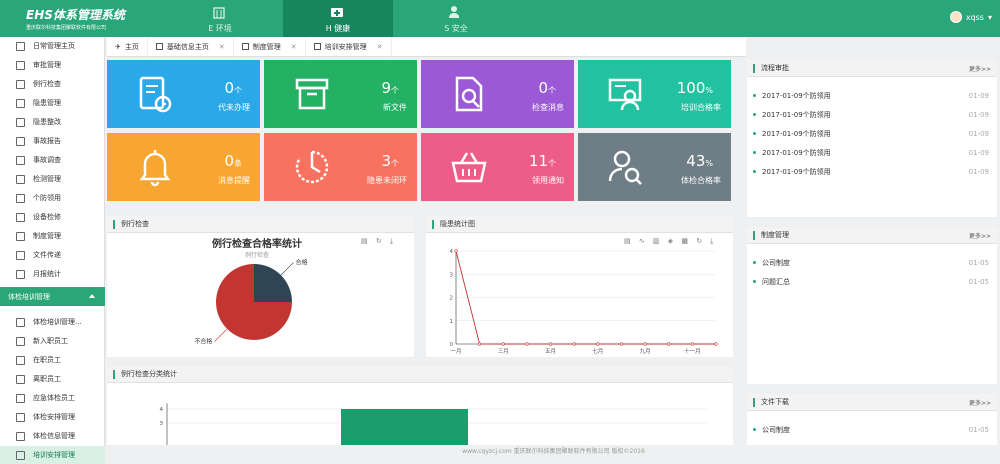 This screenshot has width=1000, height=464. I want to click on logo-title: EHS体系管理系统, so click(75, 15).